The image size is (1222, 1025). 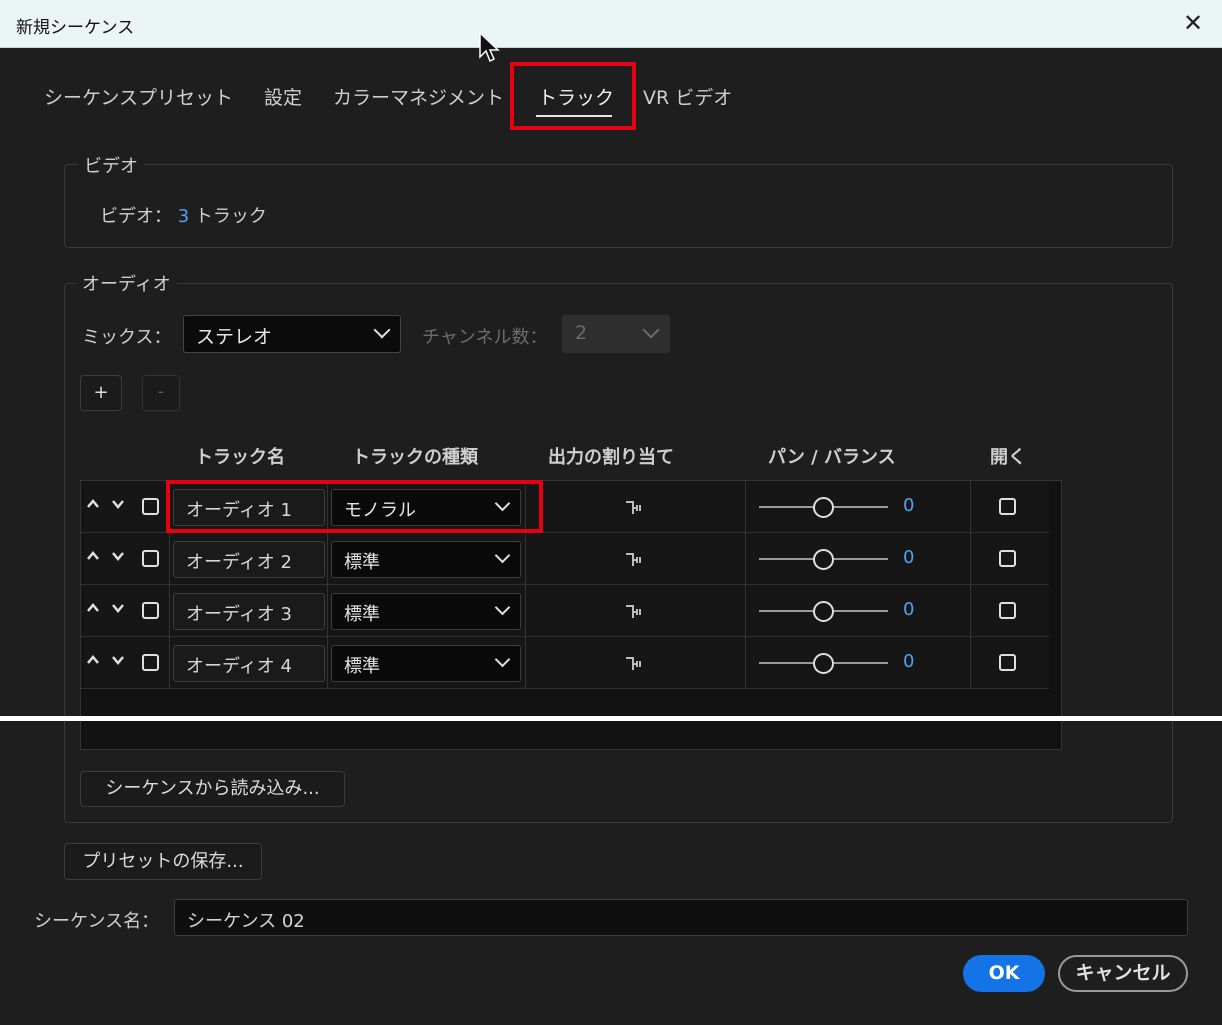 I want to click on mix-select: ステレオ, so click(x=292, y=334).